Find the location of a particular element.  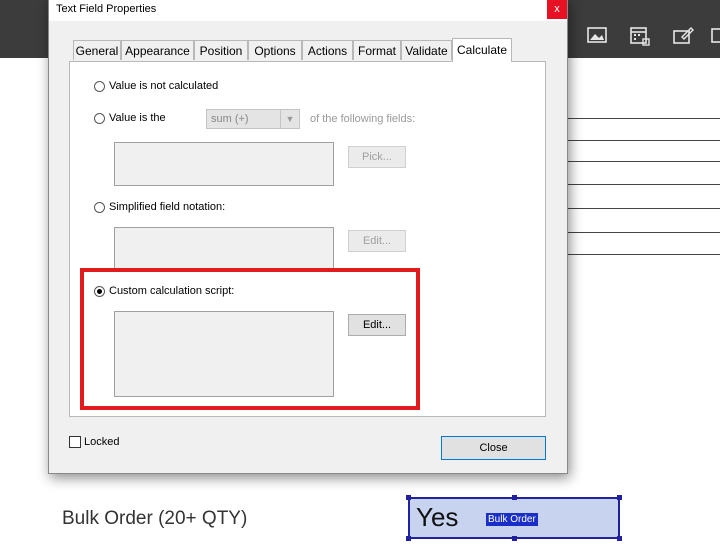

close-button: Close is located at coordinates (493, 448).